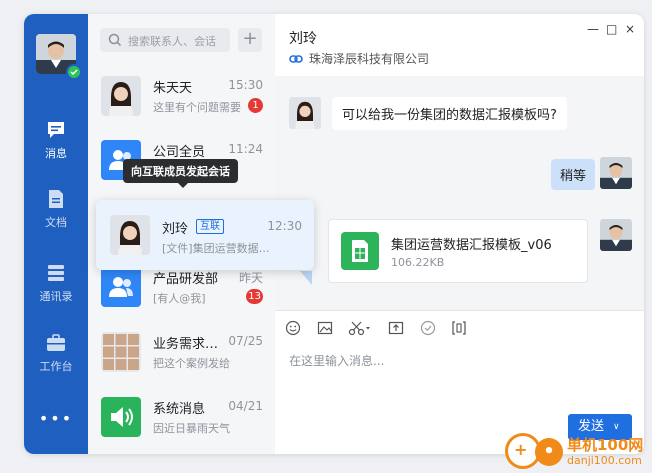 Image resolution: width=652 pixels, height=473 pixels. I want to click on maximize-button: □, so click(611, 29).